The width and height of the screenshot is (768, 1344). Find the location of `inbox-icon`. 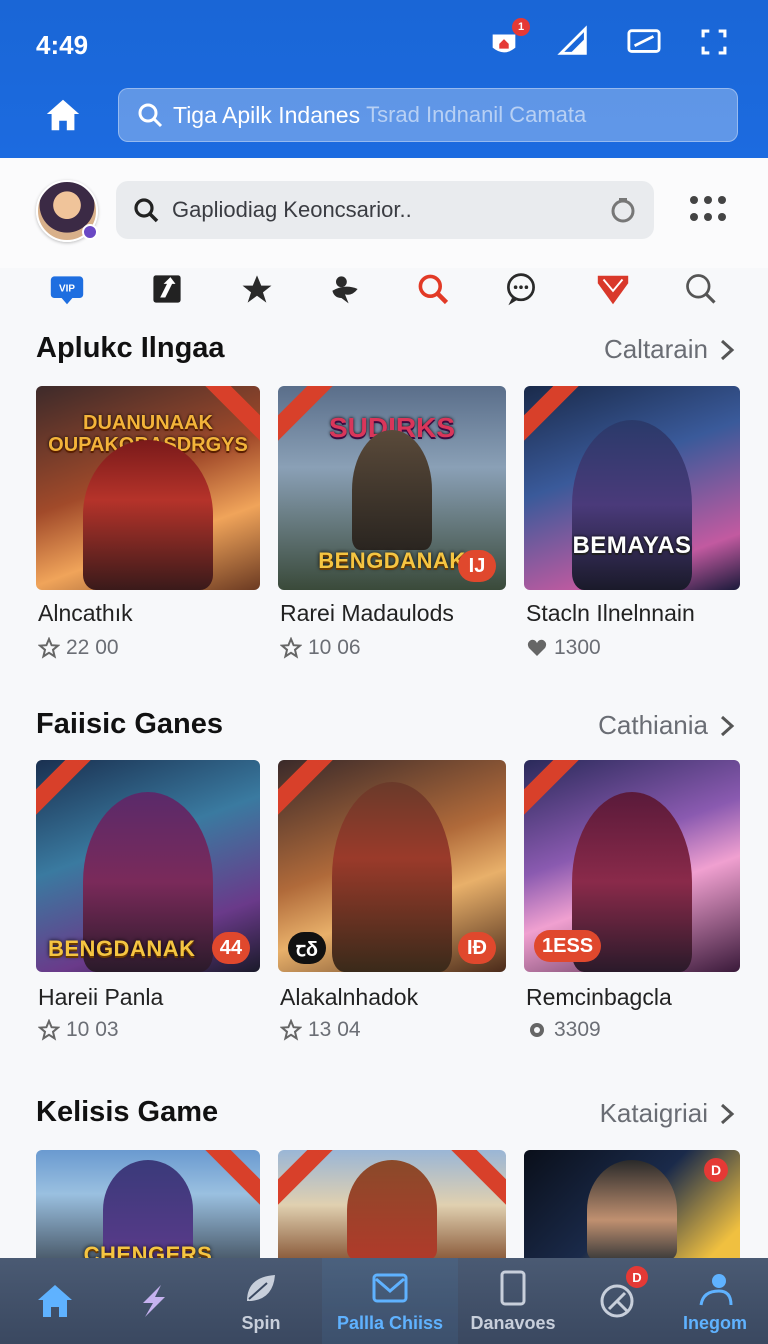

inbox-icon is located at coordinates (390, 1287).